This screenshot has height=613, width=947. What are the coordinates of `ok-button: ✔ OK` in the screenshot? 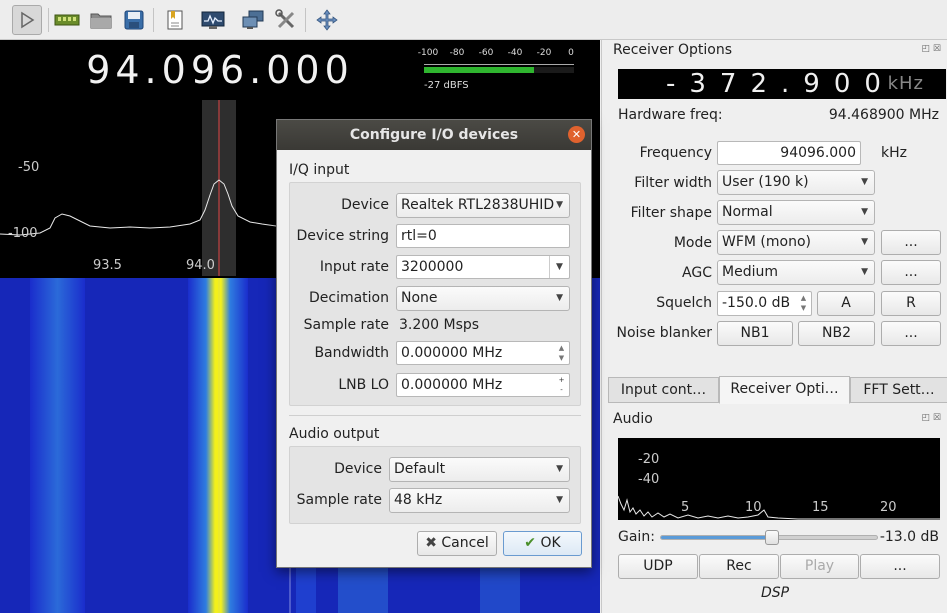 It's located at (542, 543).